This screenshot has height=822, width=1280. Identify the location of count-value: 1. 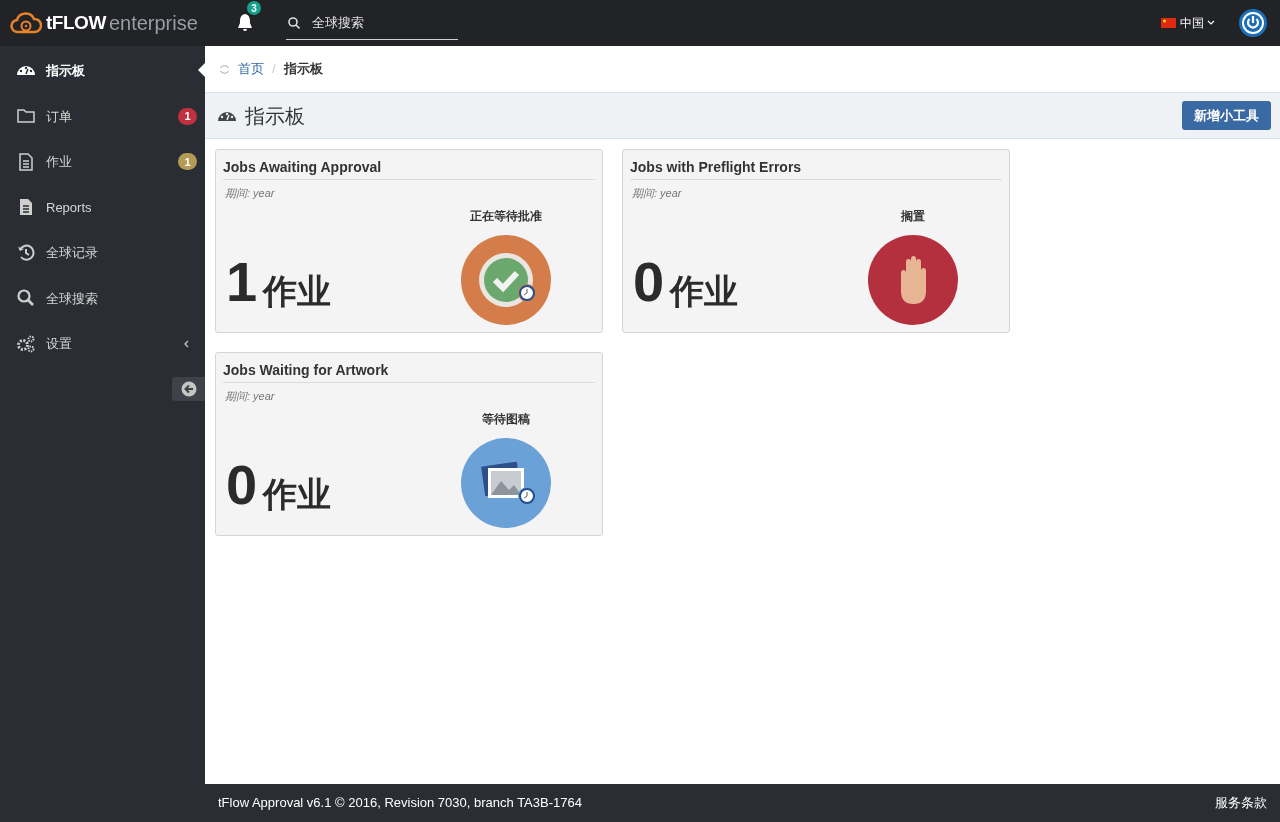
(242, 282).